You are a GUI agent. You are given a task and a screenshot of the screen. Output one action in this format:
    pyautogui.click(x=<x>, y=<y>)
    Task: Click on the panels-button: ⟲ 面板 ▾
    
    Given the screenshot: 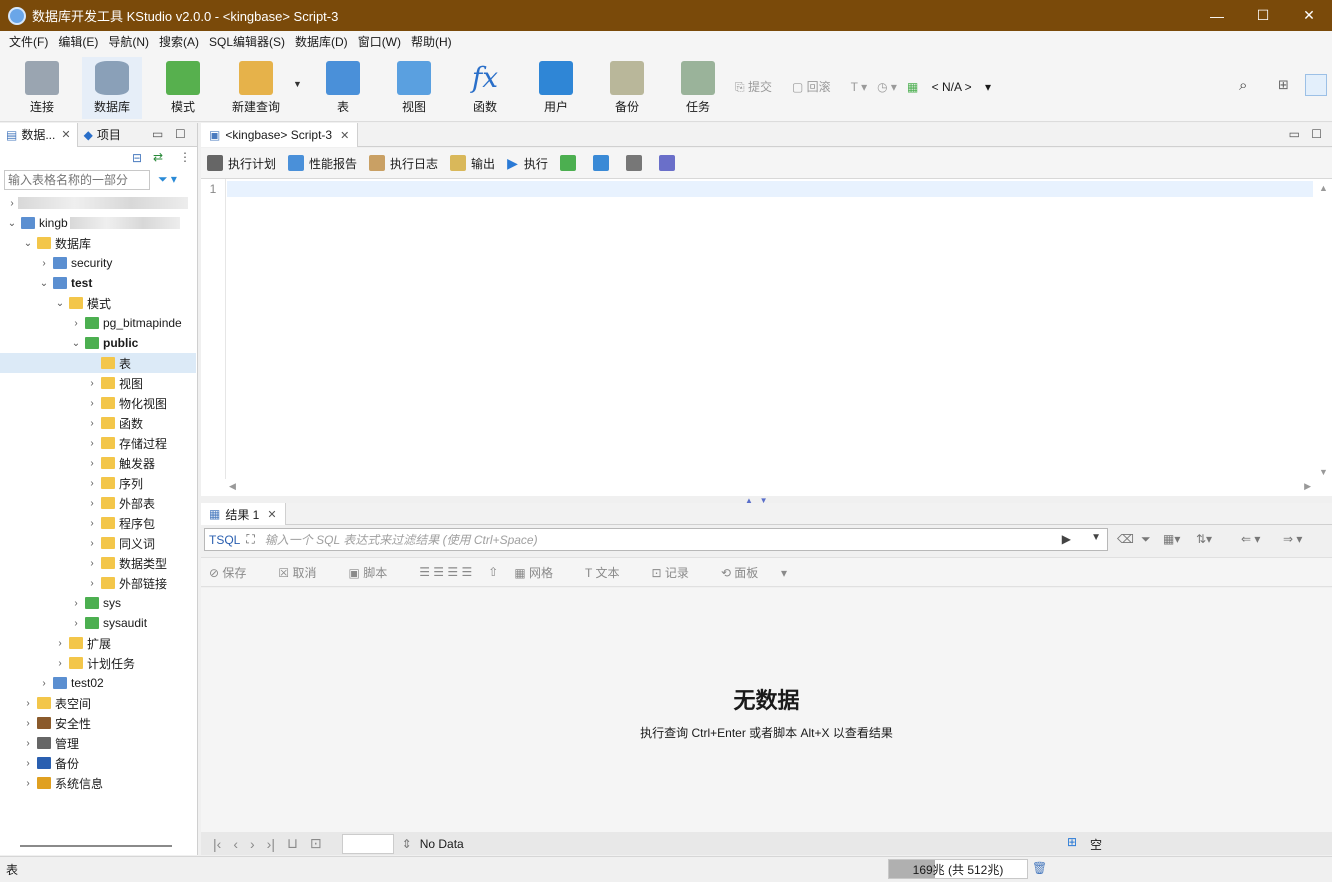 What is the action you would take?
    pyautogui.click(x=754, y=572)
    